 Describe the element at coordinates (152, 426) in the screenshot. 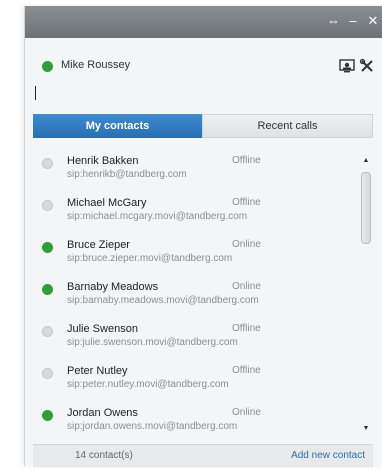

I see `contact-sip-address: sip:jordan.owens.movi@tandberg.com` at that location.